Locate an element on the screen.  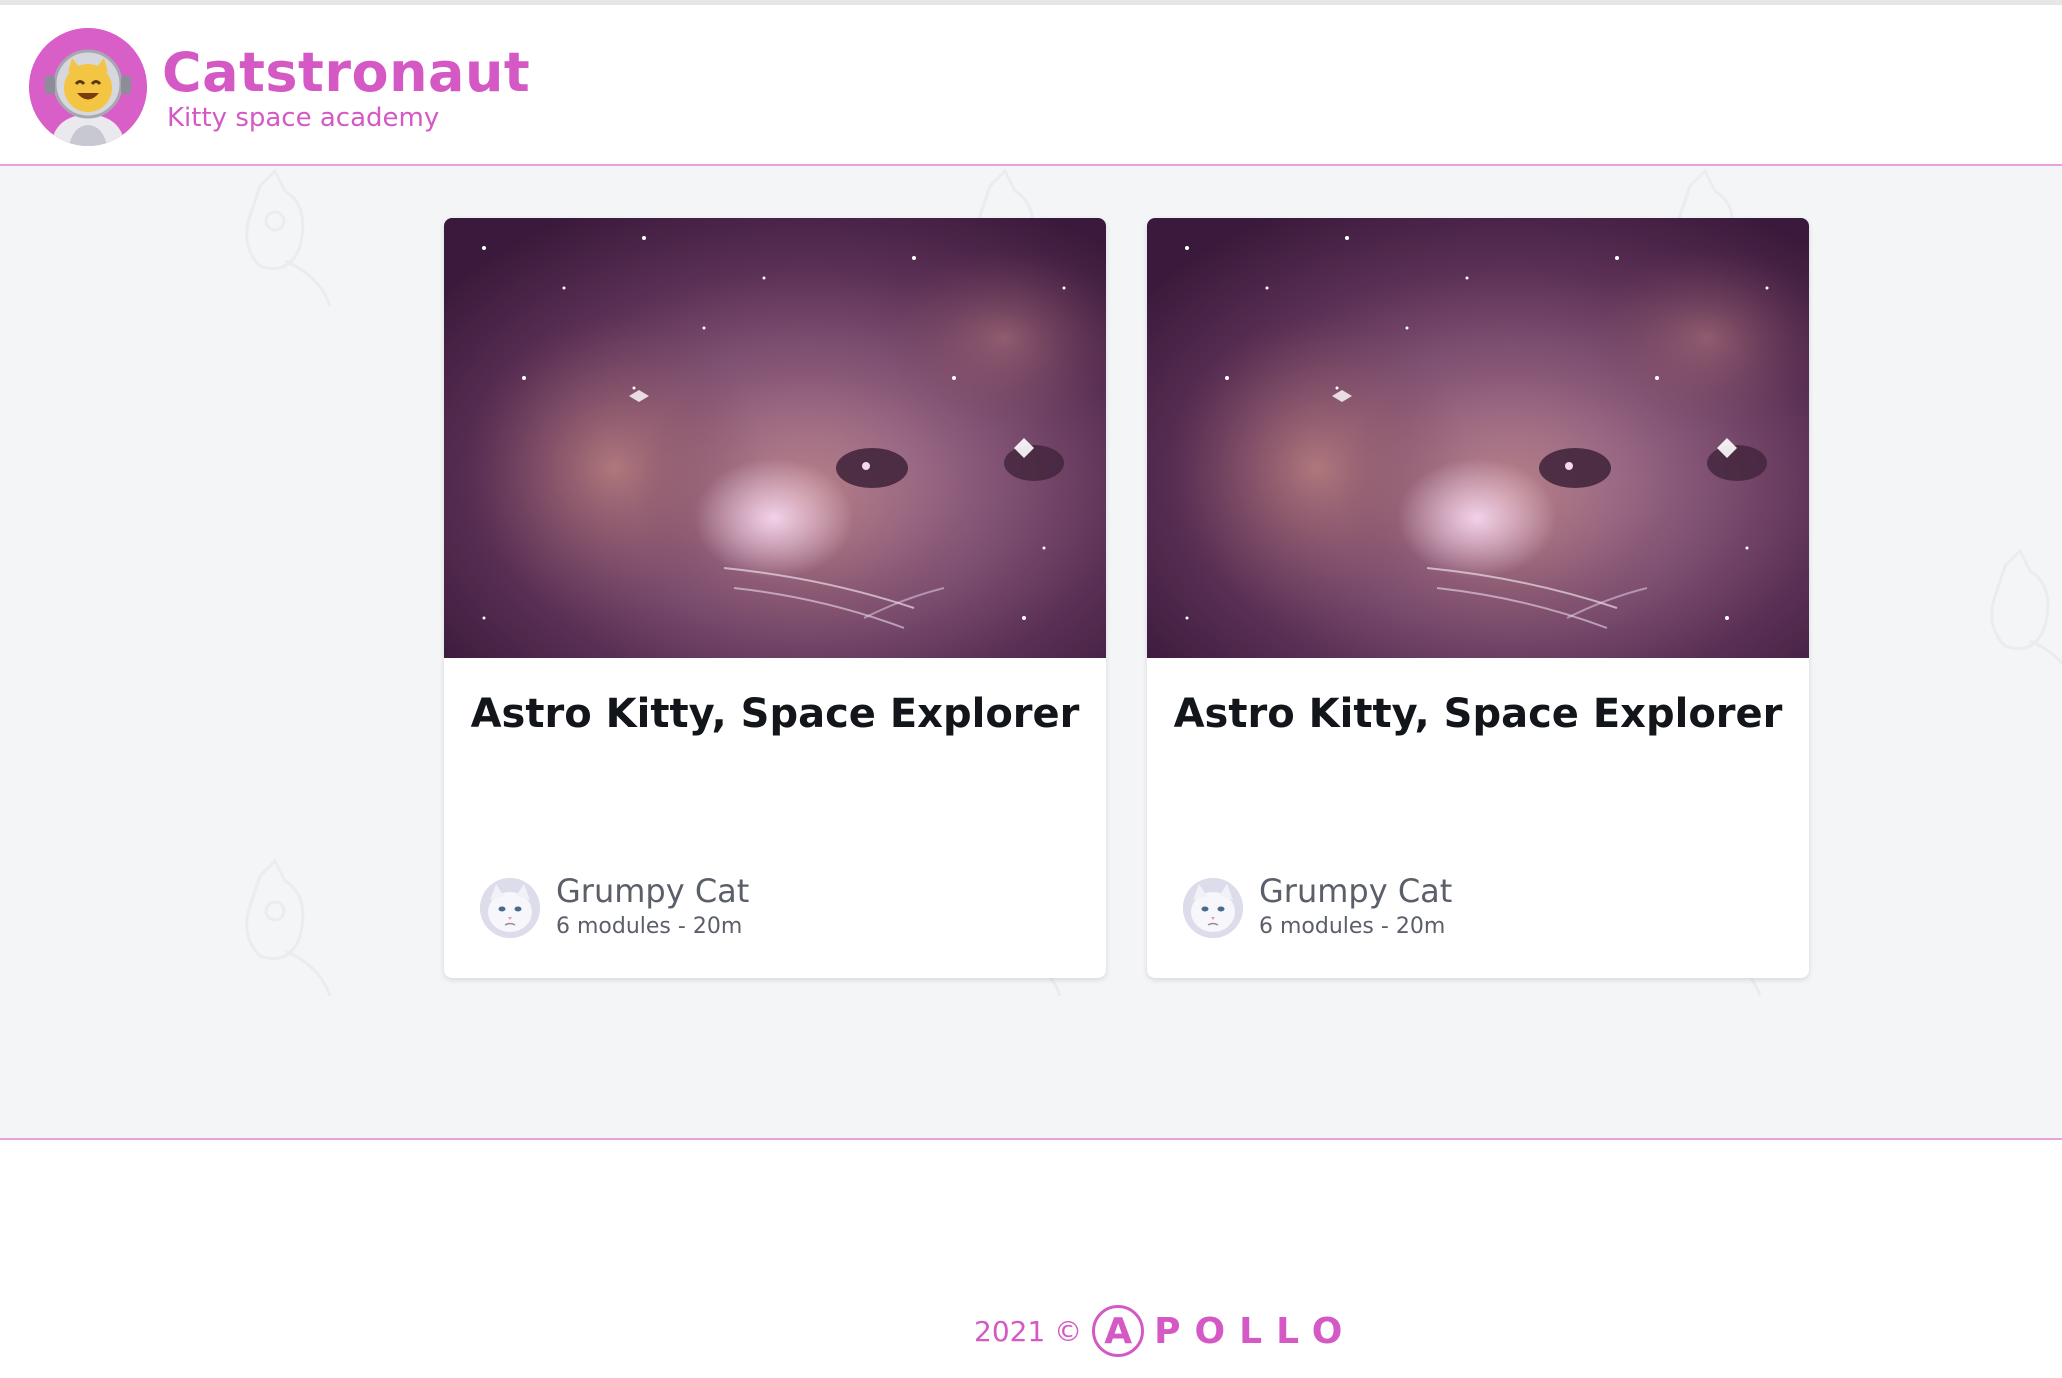
apollo-logo-icon: A POLLO is located at coordinates (1224, 1331).